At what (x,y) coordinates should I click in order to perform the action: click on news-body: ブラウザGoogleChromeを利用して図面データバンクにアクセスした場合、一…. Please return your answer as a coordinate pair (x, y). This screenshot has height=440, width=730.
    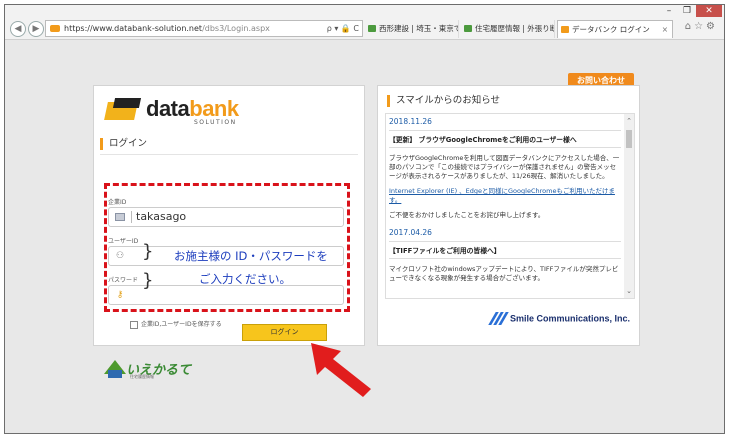
    Looking at the image, I should click on (504, 167).